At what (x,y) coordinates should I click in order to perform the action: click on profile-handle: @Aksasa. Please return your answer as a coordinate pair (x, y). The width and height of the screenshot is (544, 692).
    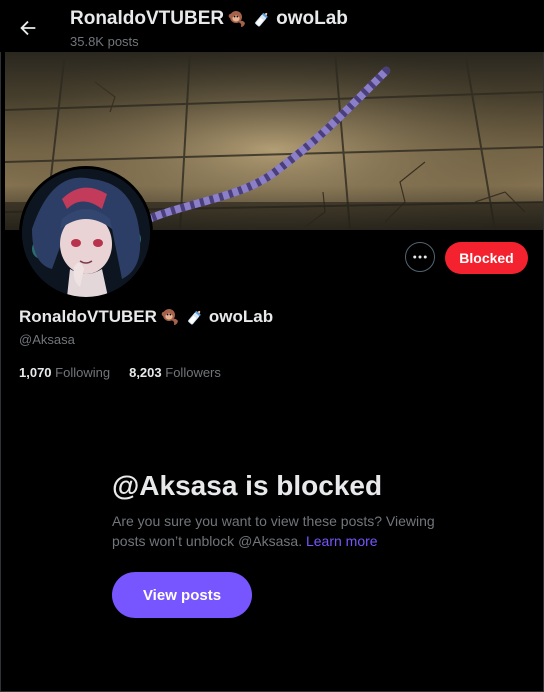
    Looking at the image, I should click on (47, 339).